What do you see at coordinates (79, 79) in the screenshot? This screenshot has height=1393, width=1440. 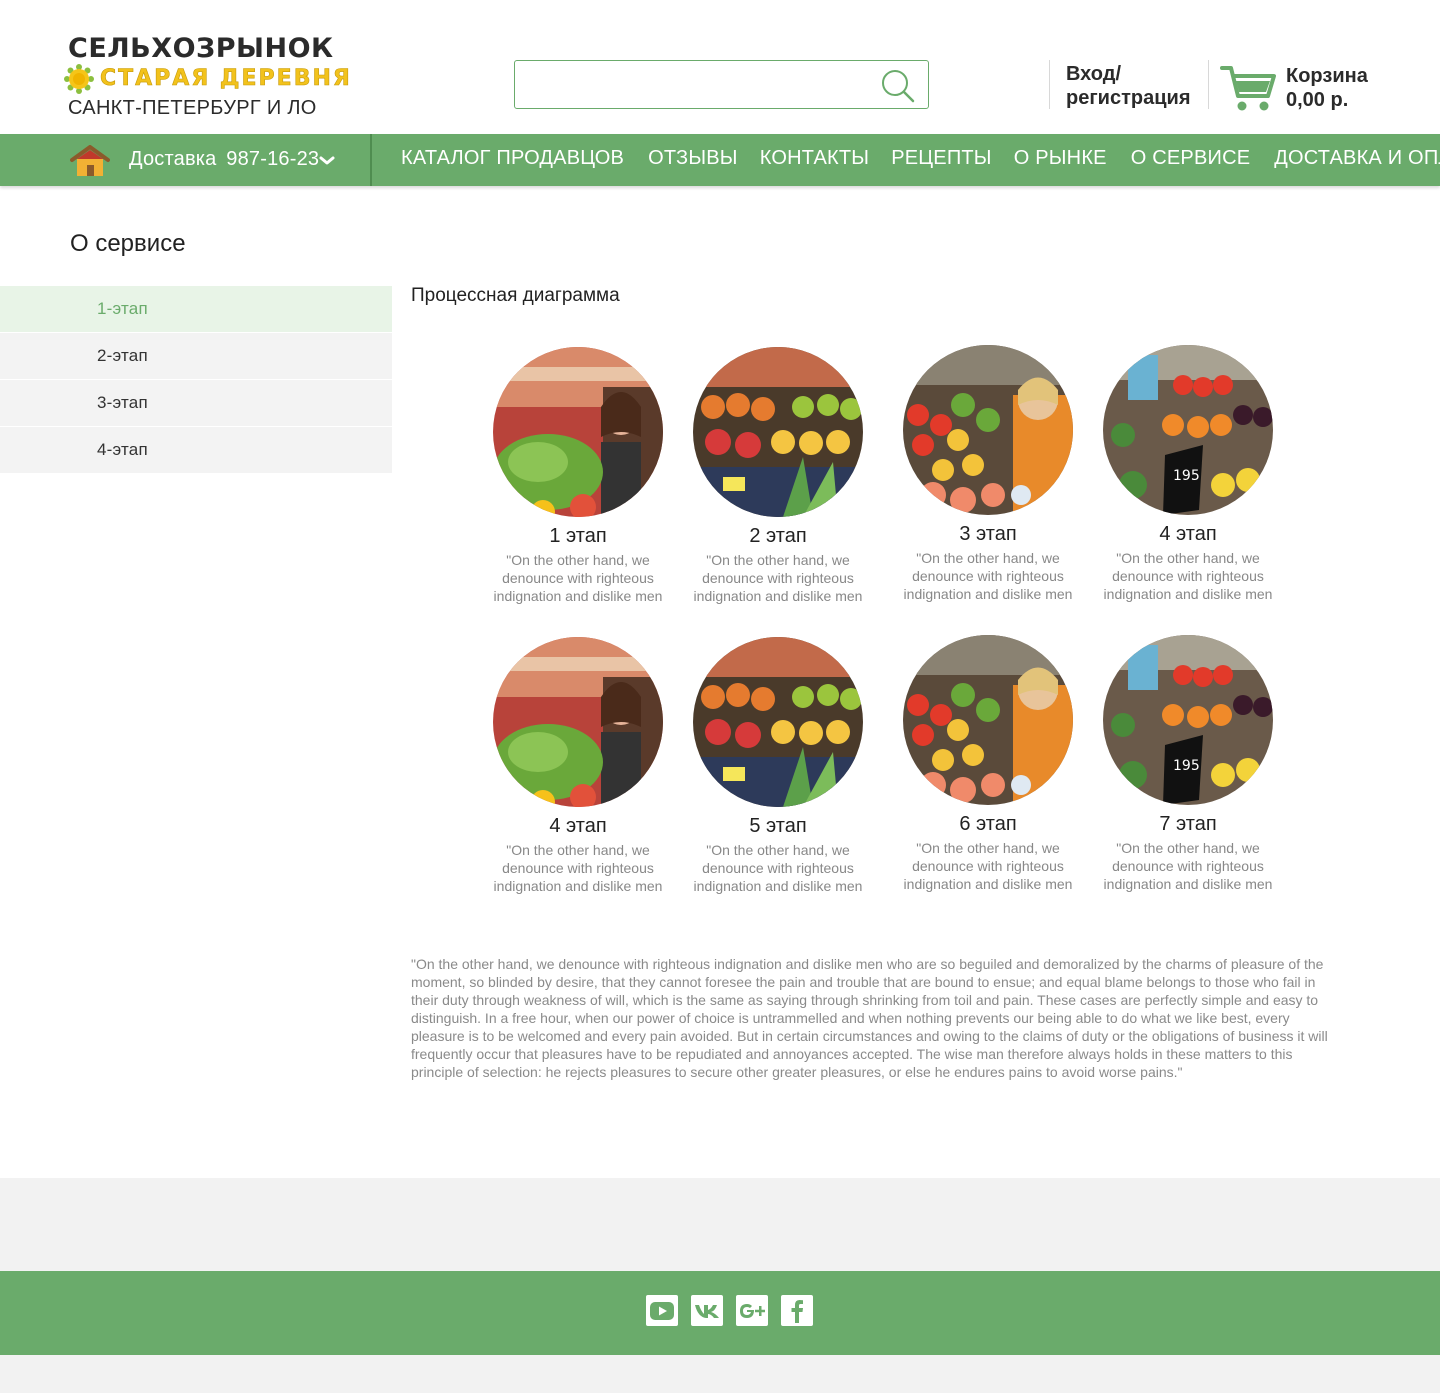 I see `sunflower-icon` at bounding box center [79, 79].